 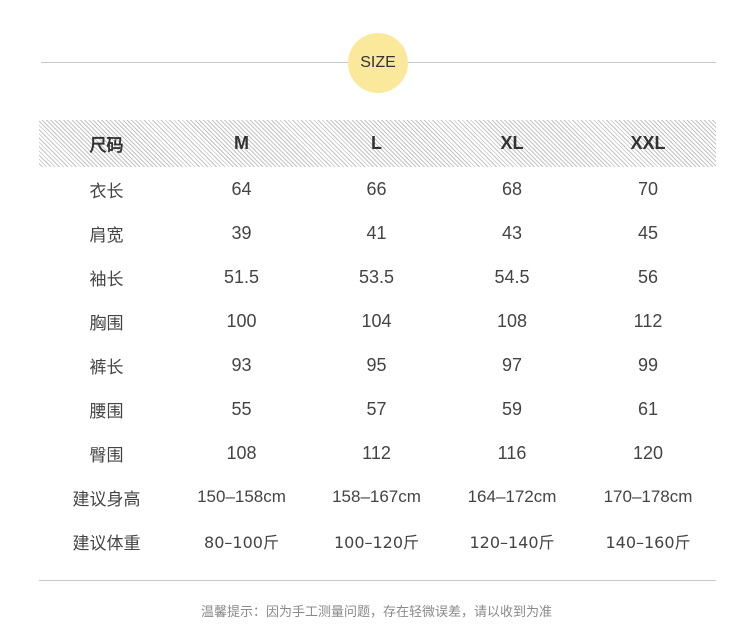 I want to click on row-label: 袖长, so click(x=106, y=279).